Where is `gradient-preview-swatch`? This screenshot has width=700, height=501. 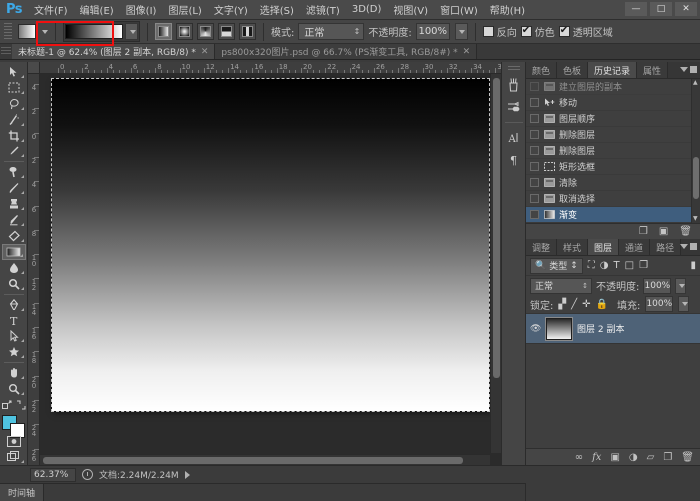 gradient-preview-swatch is located at coordinates (94, 31).